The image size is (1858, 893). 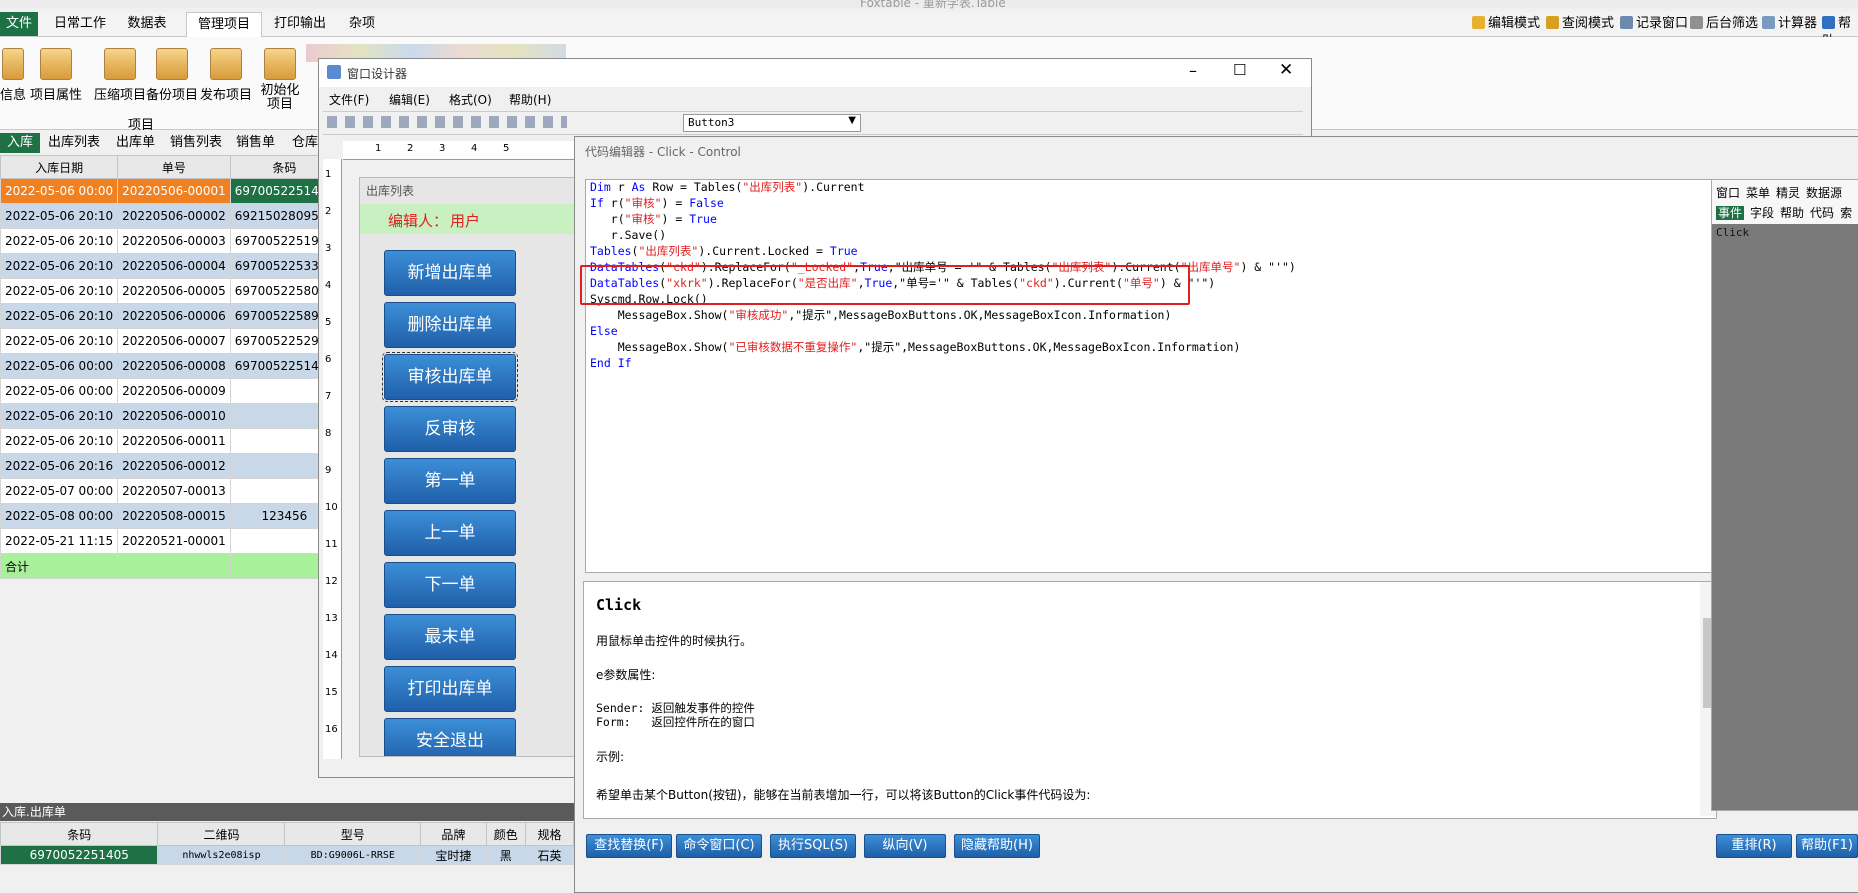 What do you see at coordinates (174, 167) in the screenshot?
I see `column-header: 单号` at bounding box center [174, 167].